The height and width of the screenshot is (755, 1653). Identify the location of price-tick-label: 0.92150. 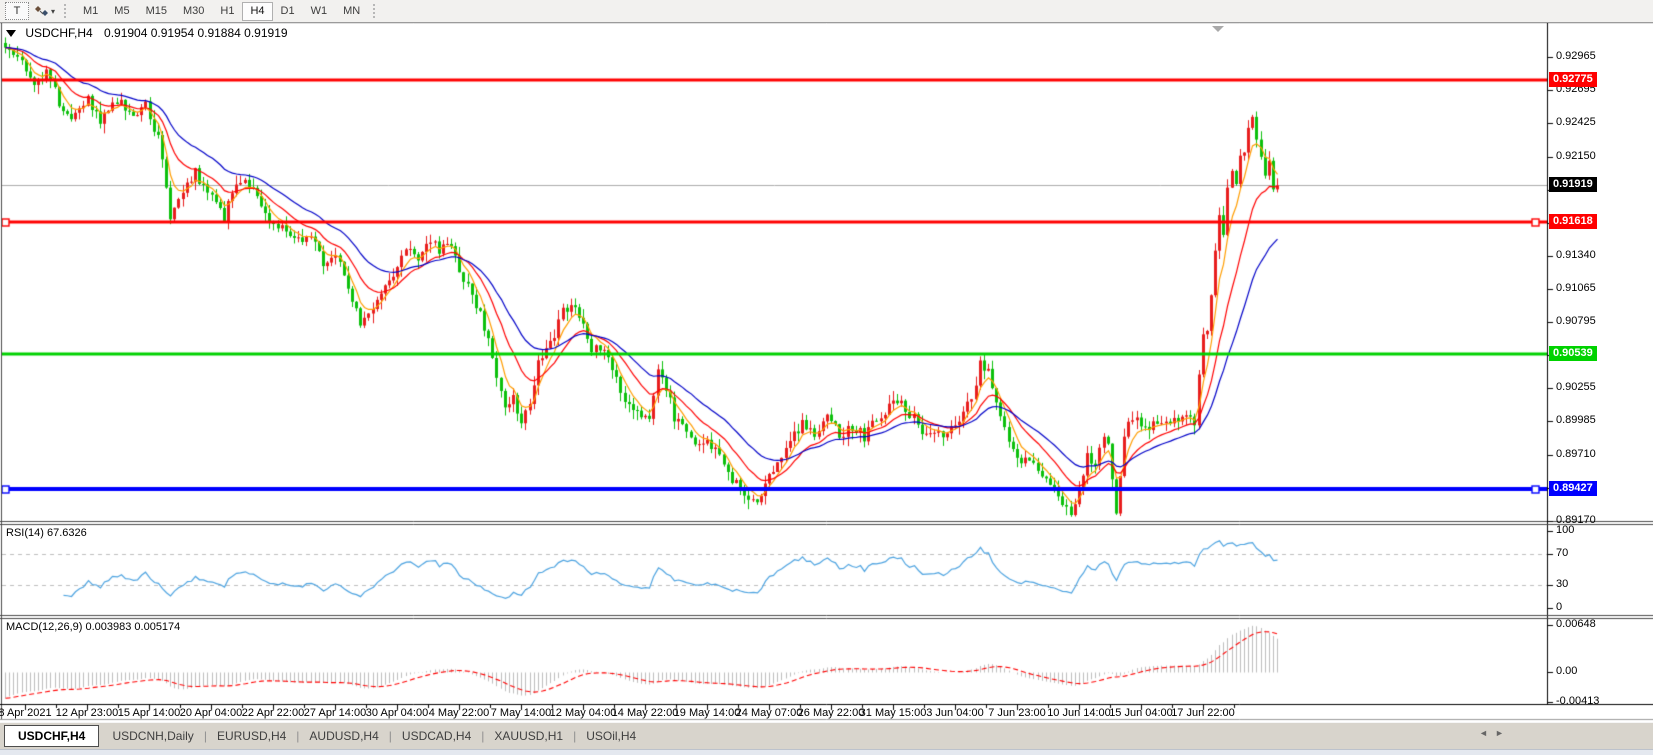
(1576, 155).